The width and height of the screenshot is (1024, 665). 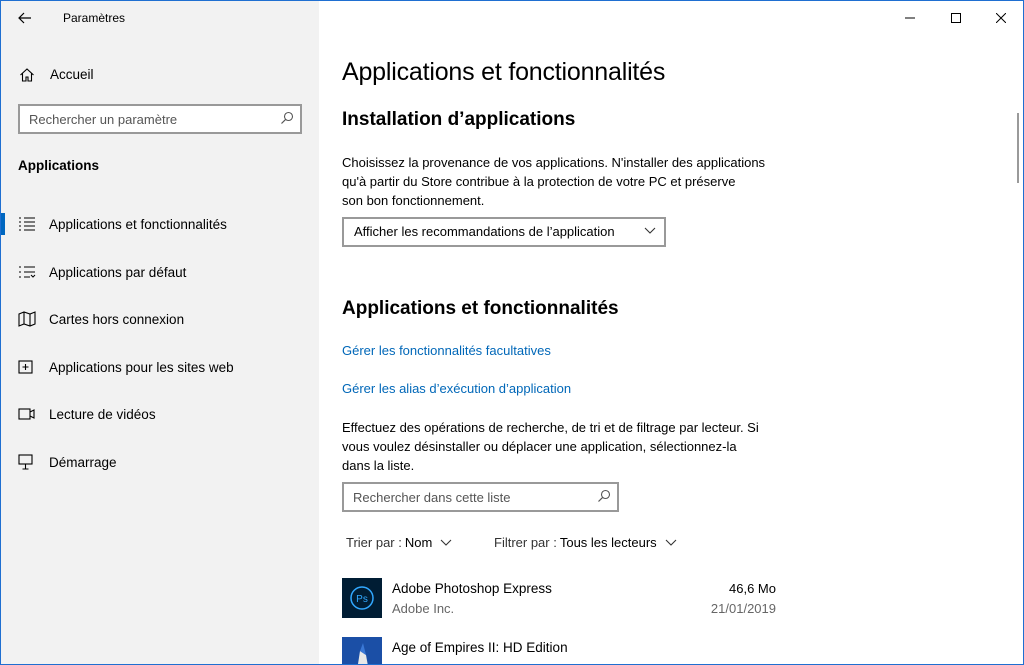 What do you see at coordinates (25, 461) in the screenshot?
I see `startup-icon` at bounding box center [25, 461].